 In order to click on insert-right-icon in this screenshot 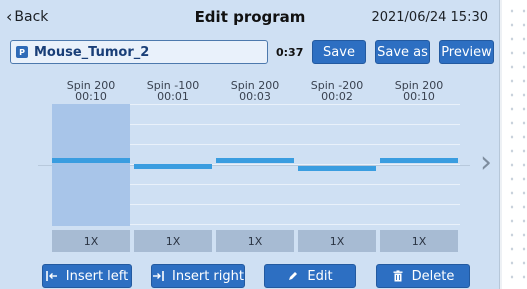, I will do `click(158, 276)`.